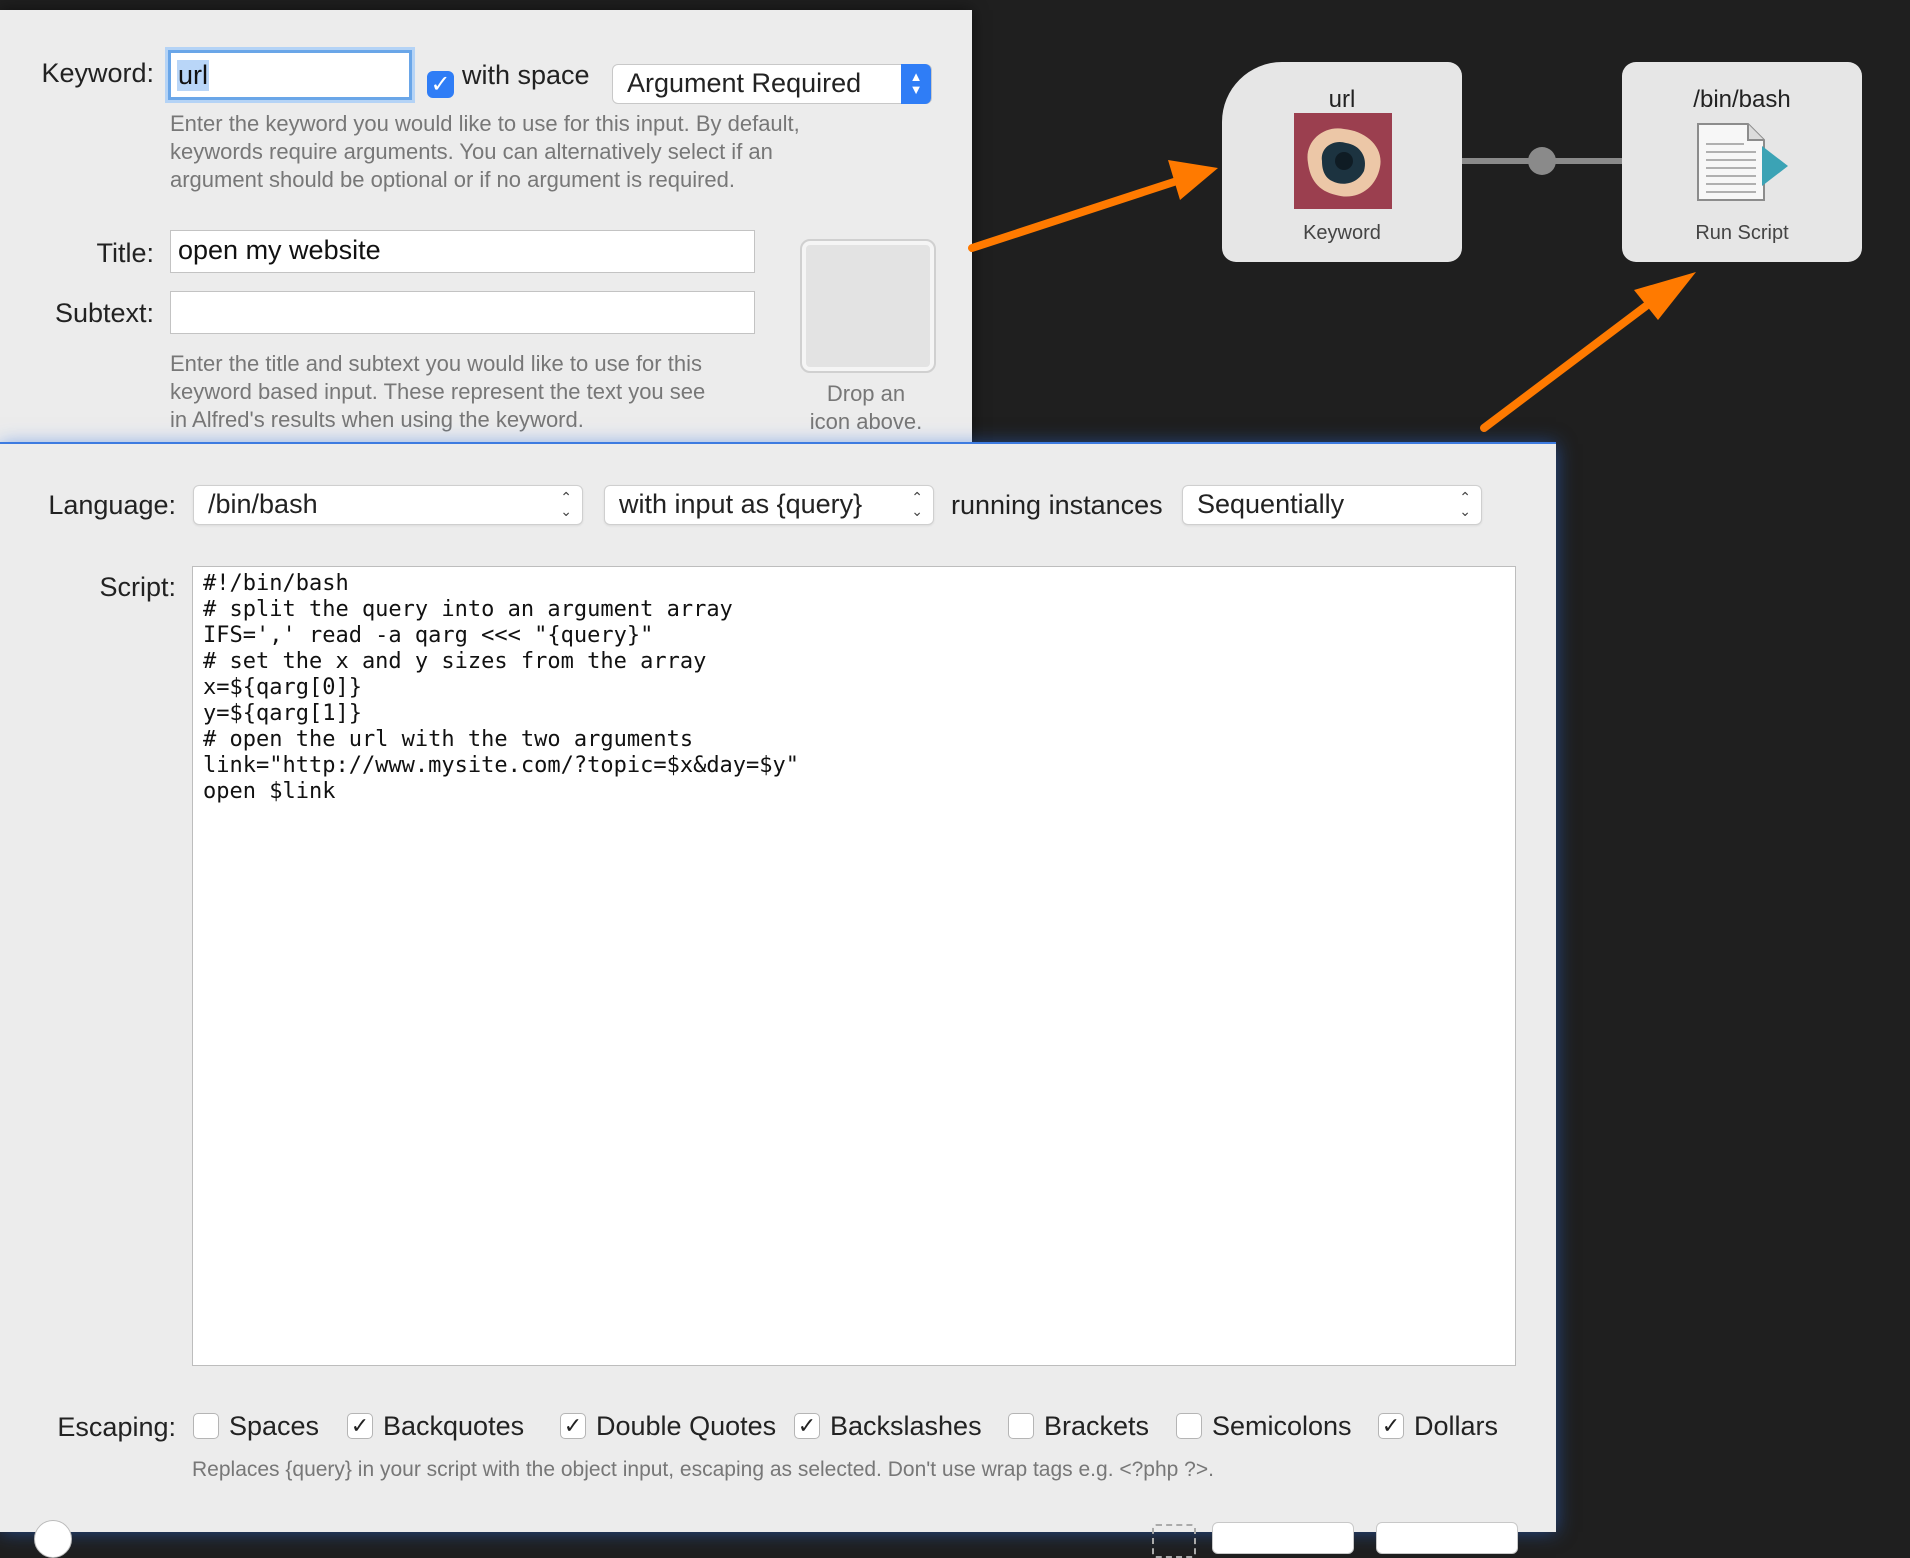  Describe the element at coordinates (263, 504) in the screenshot. I see `language-value: /bin/bash` at that location.